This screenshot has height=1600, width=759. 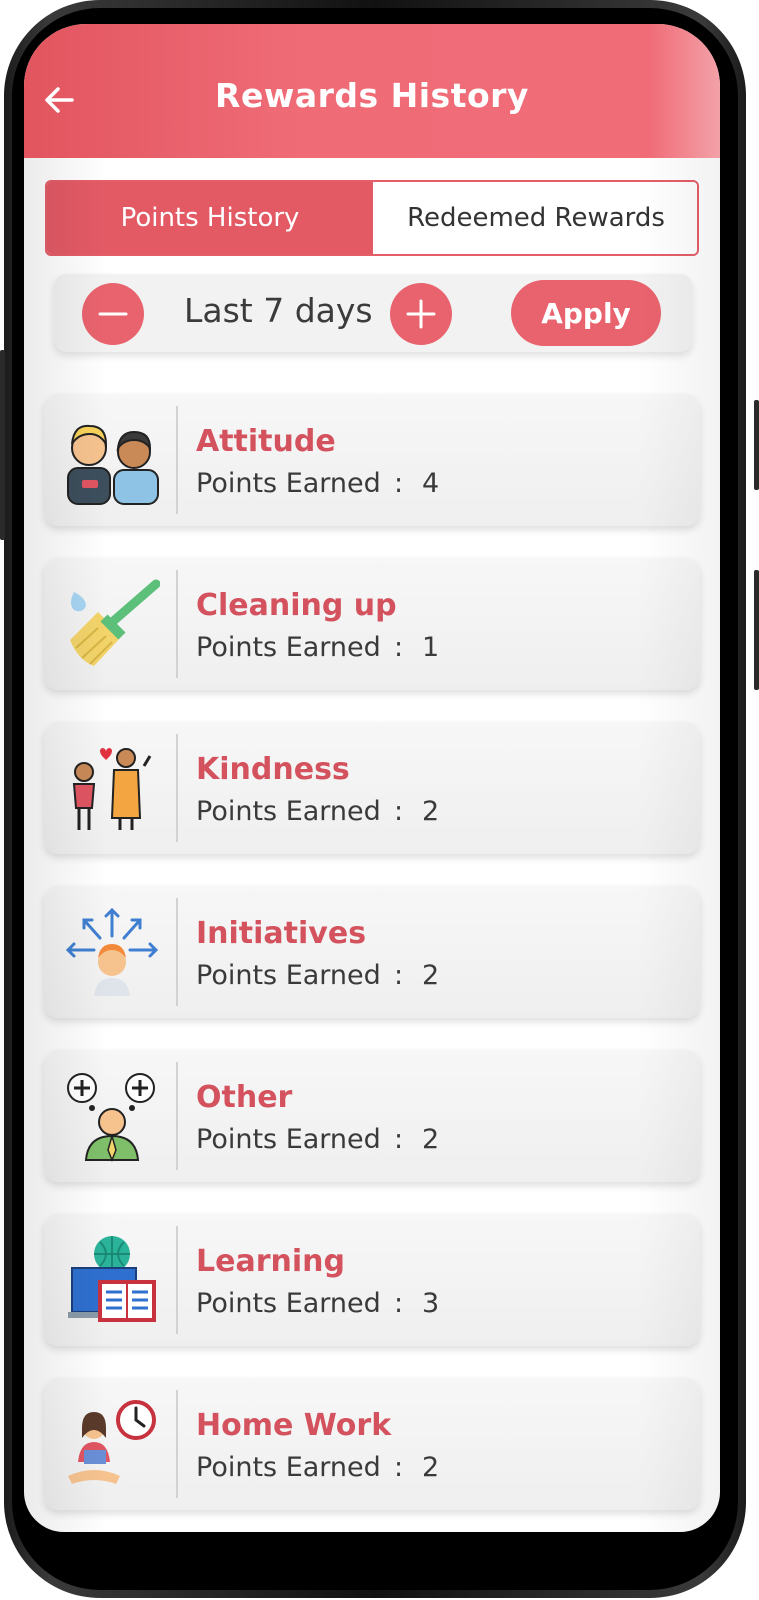 I want to click on ideas-arrows-icon, so click(x=112, y=951).